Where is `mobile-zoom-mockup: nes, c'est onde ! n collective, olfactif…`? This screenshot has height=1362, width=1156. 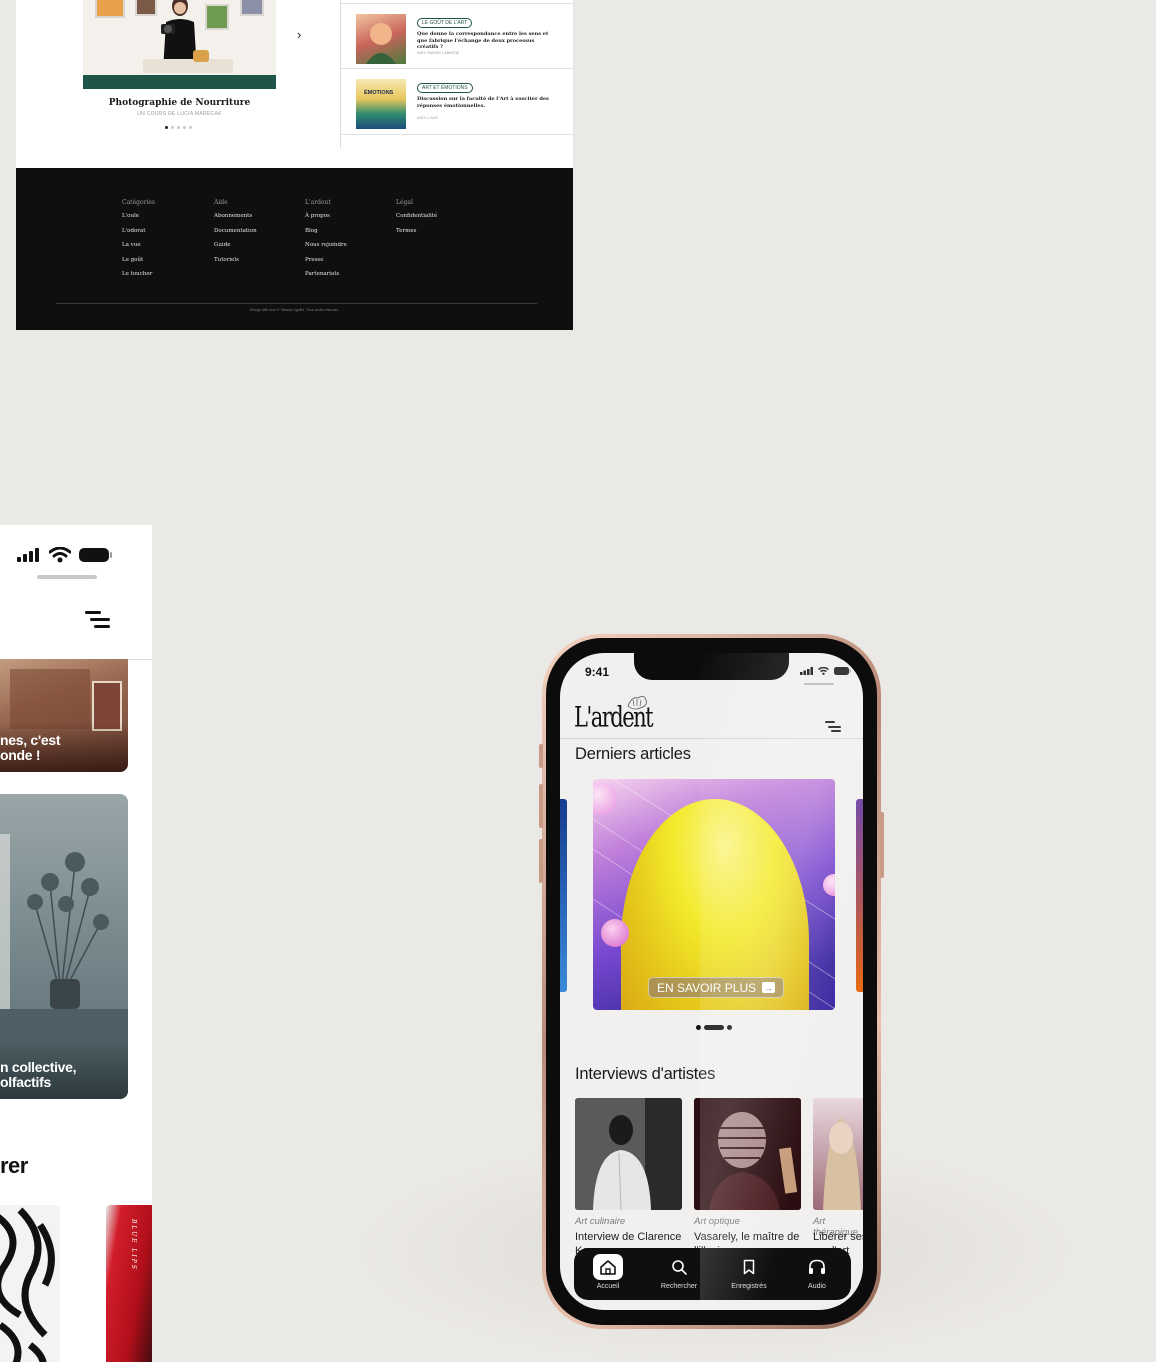
mobile-zoom-mockup: nes, c'est onde ! n collective, olfactif… is located at coordinates (76, 943).